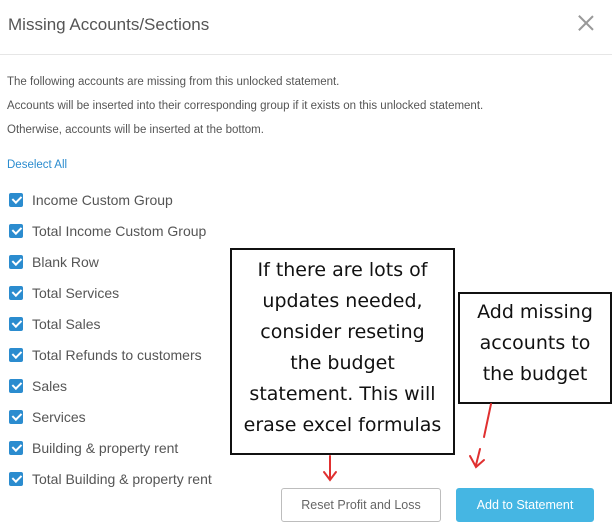 This screenshot has width=612, height=530. What do you see at coordinates (122, 478) in the screenshot?
I see `account-label: Total Building & property rent` at bounding box center [122, 478].